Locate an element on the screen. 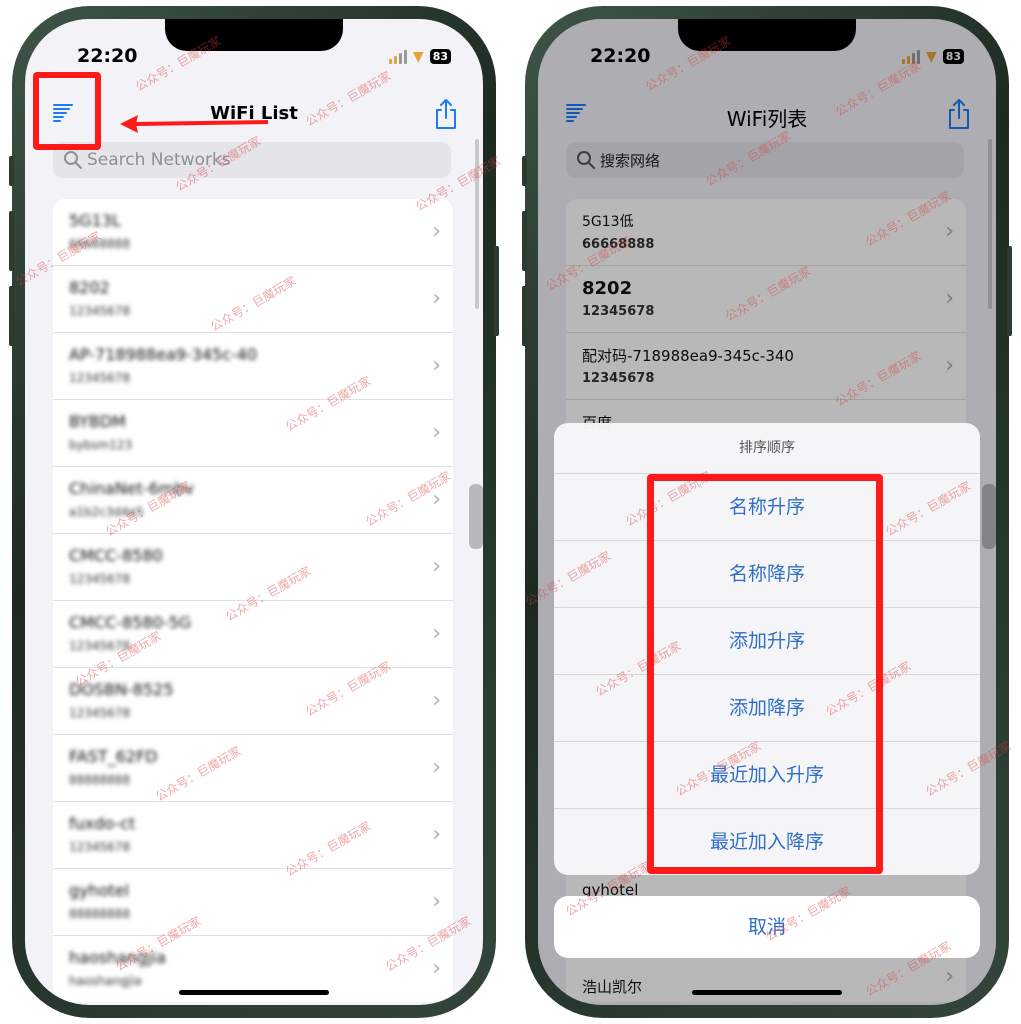 Image resolution: width=1021 pixels, height=1024 pixels. signal-icon is located at coordinates (397, 56).